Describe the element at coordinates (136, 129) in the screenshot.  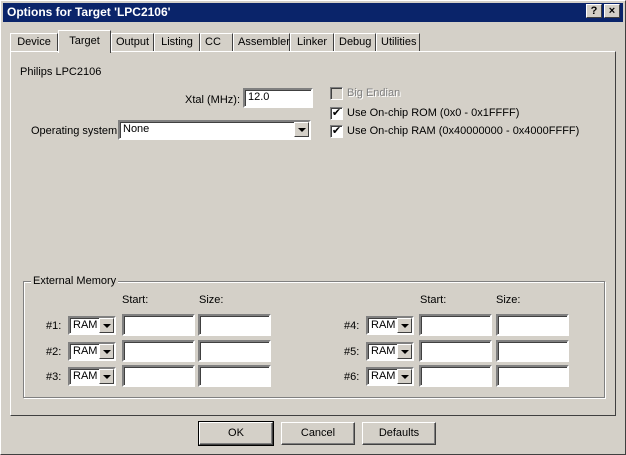
I see `os-select-value: None` at that location.